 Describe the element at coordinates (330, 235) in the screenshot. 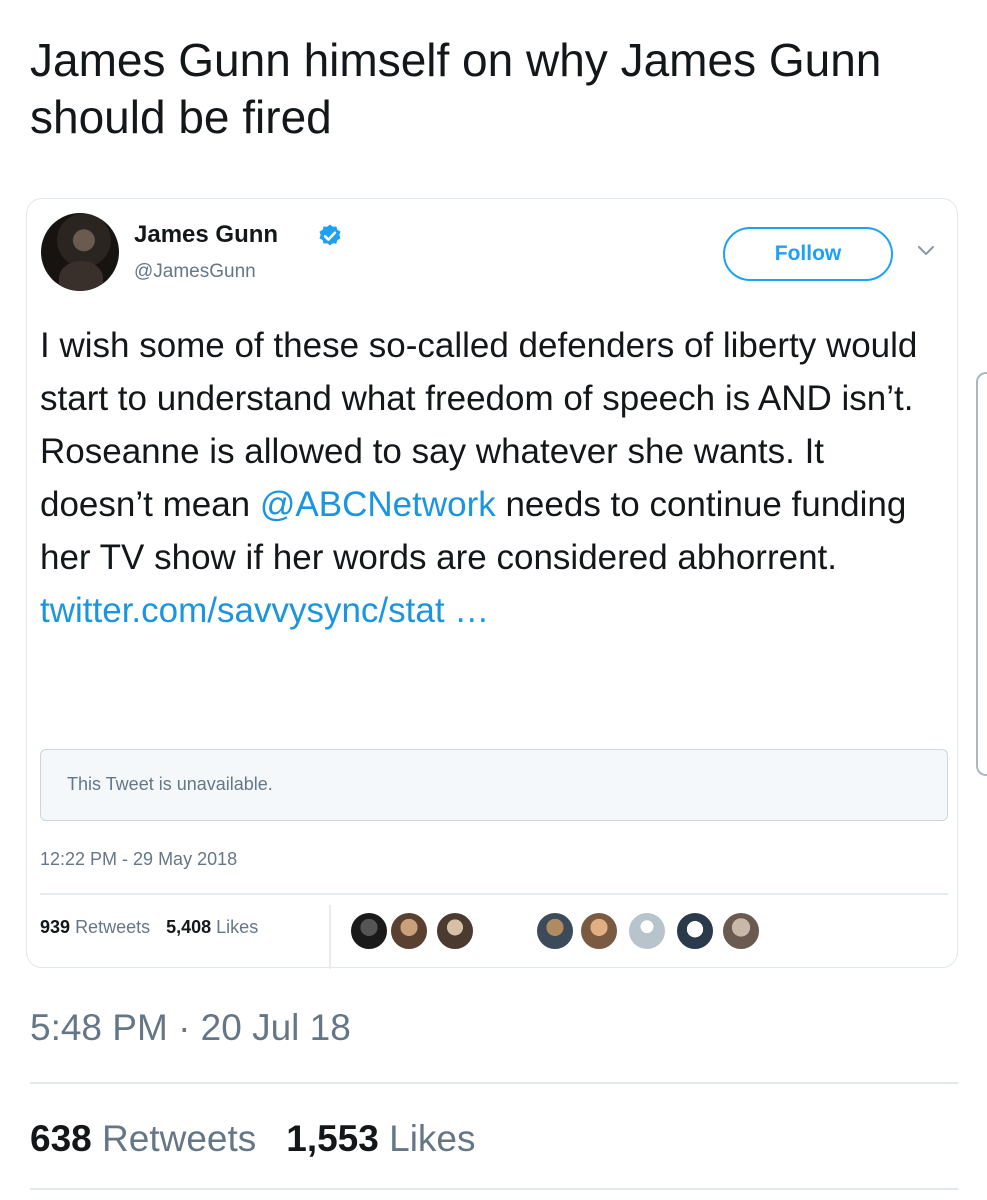

I see `verified-badge-icon` at that location.